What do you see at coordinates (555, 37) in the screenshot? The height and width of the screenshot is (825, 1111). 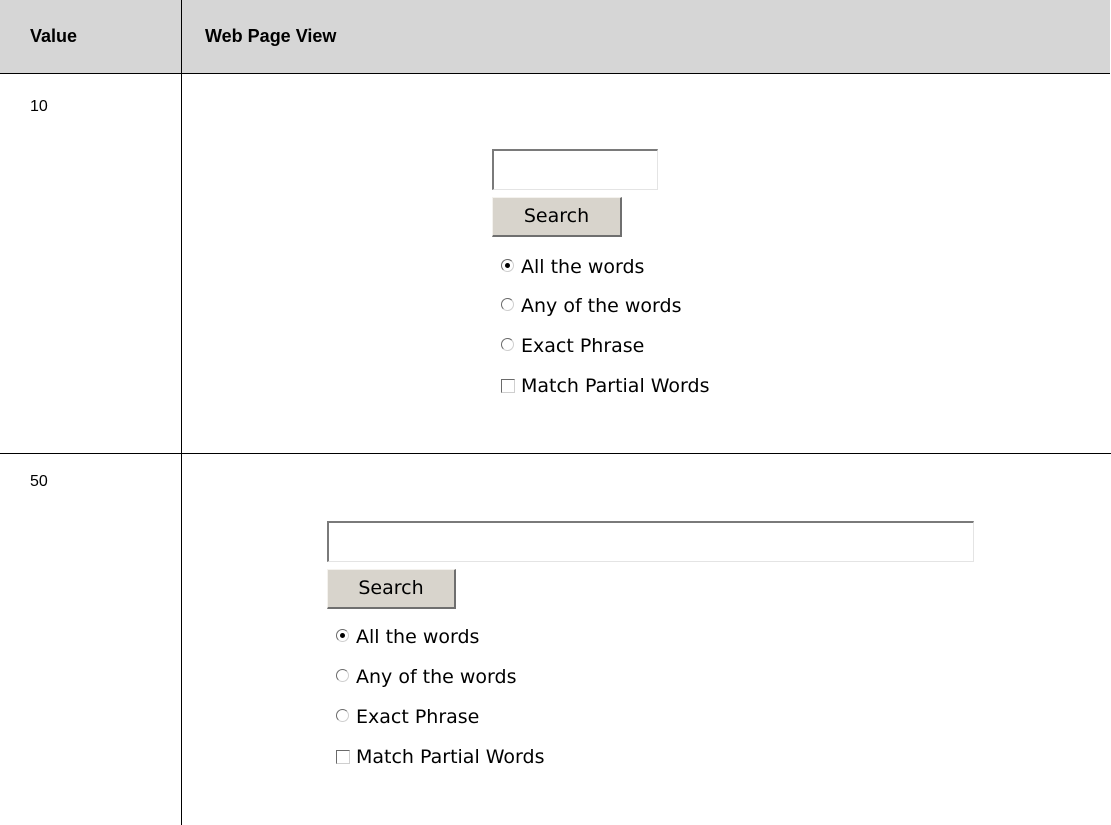 I see `table-header-row` at bounding box center [555, 37].